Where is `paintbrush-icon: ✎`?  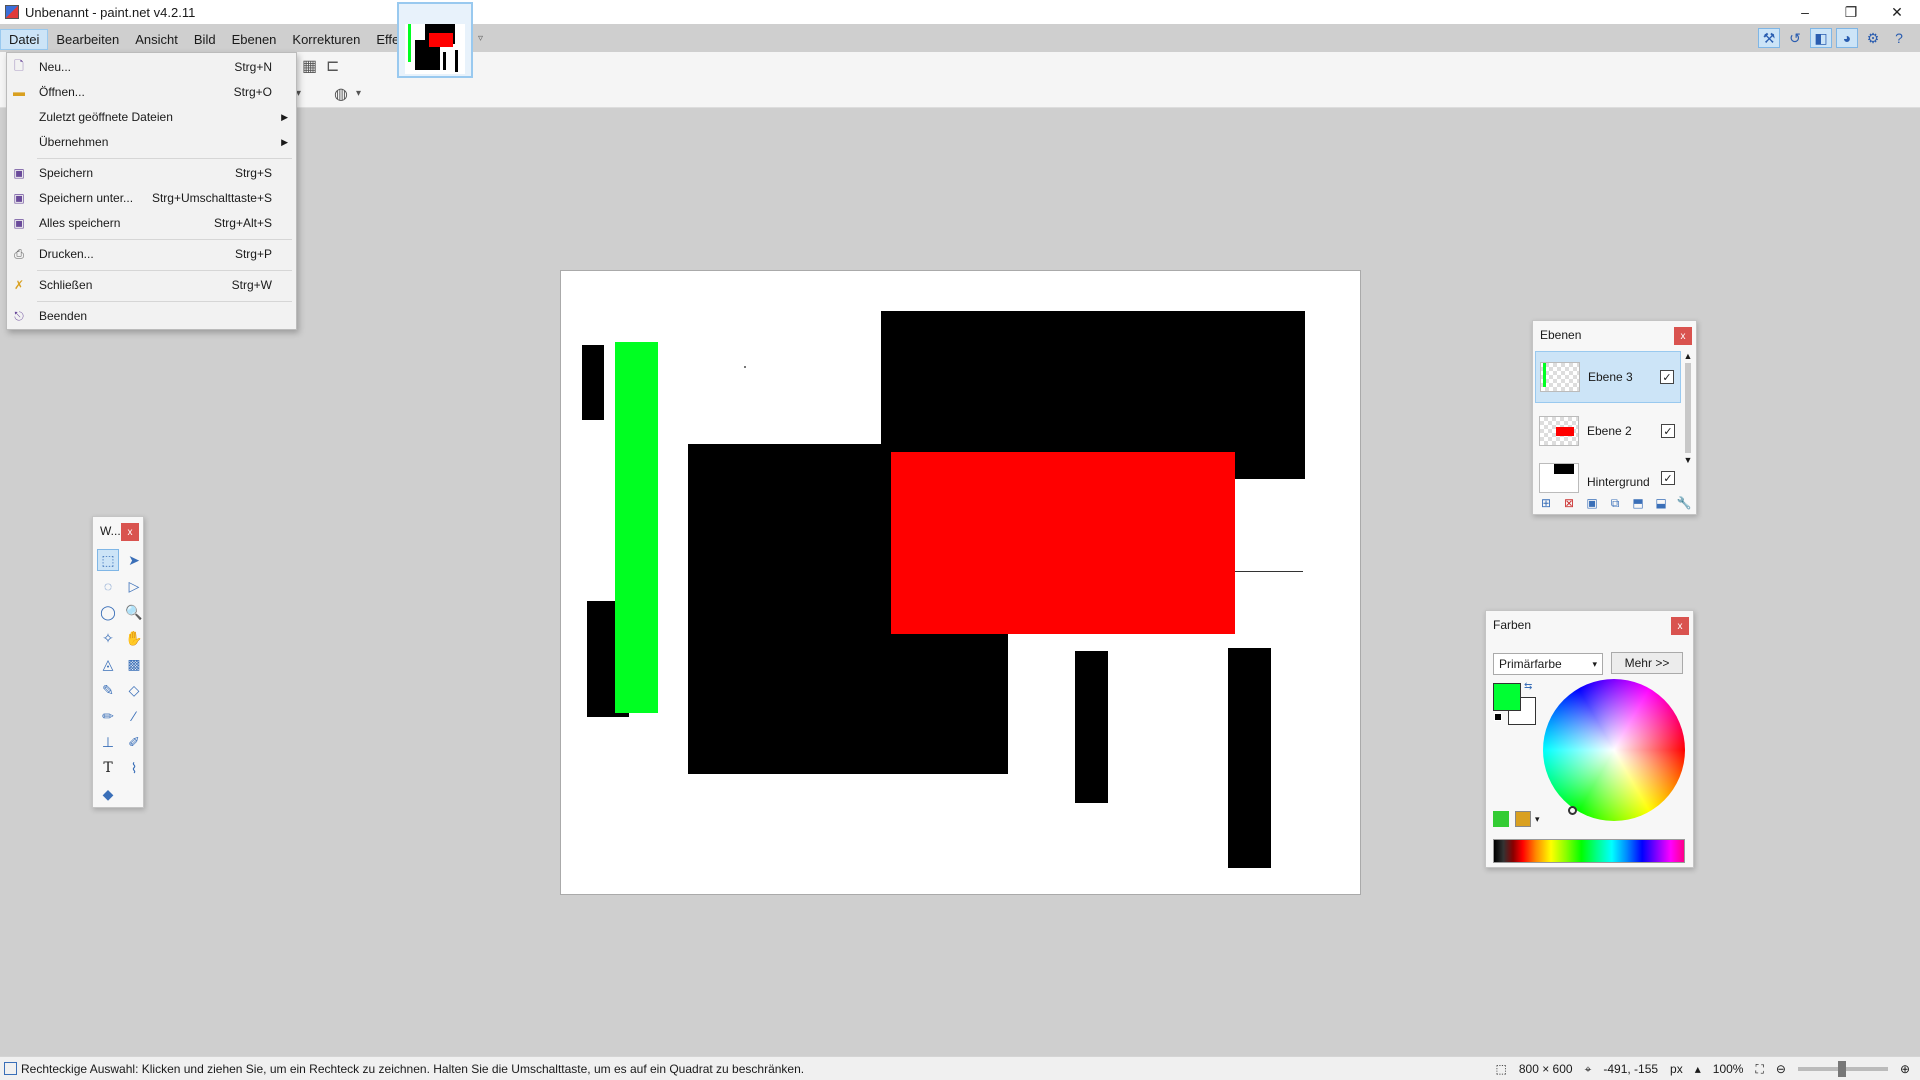
paintbrush-icon: ✎ is located at coordinates (108, 690).